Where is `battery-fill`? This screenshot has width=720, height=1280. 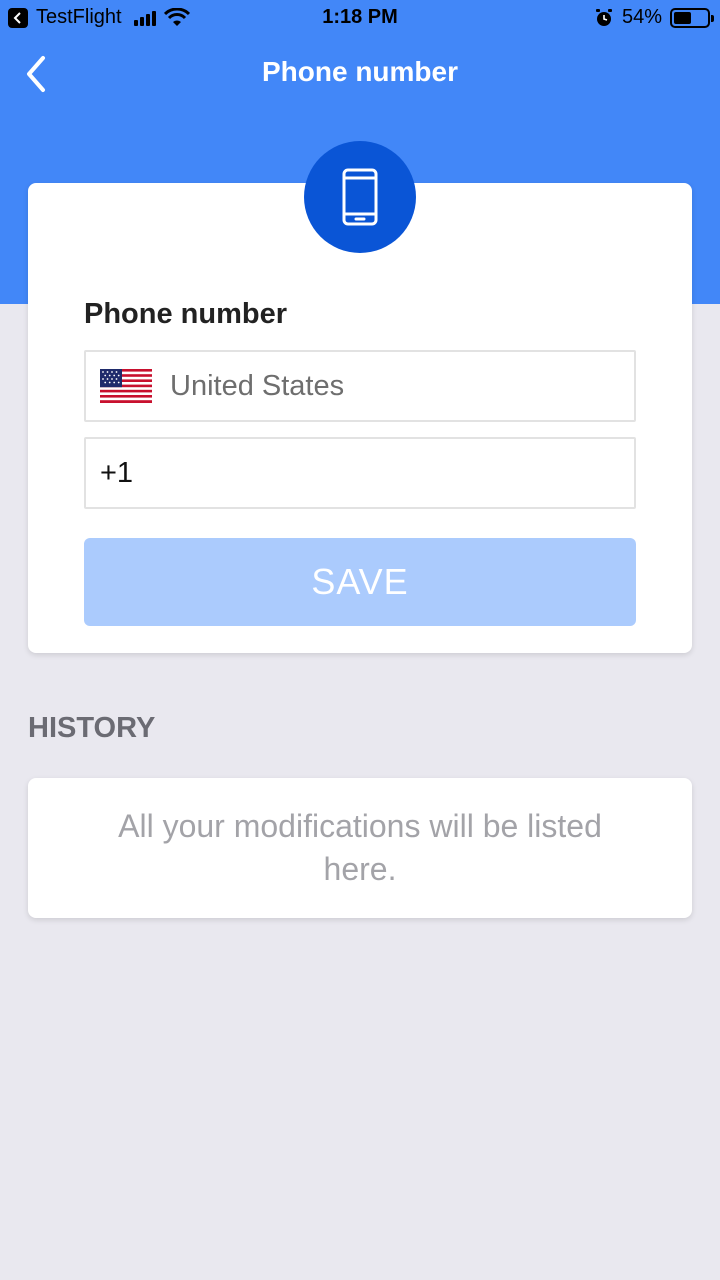 battery-fill is located at coordinates (683, 17).